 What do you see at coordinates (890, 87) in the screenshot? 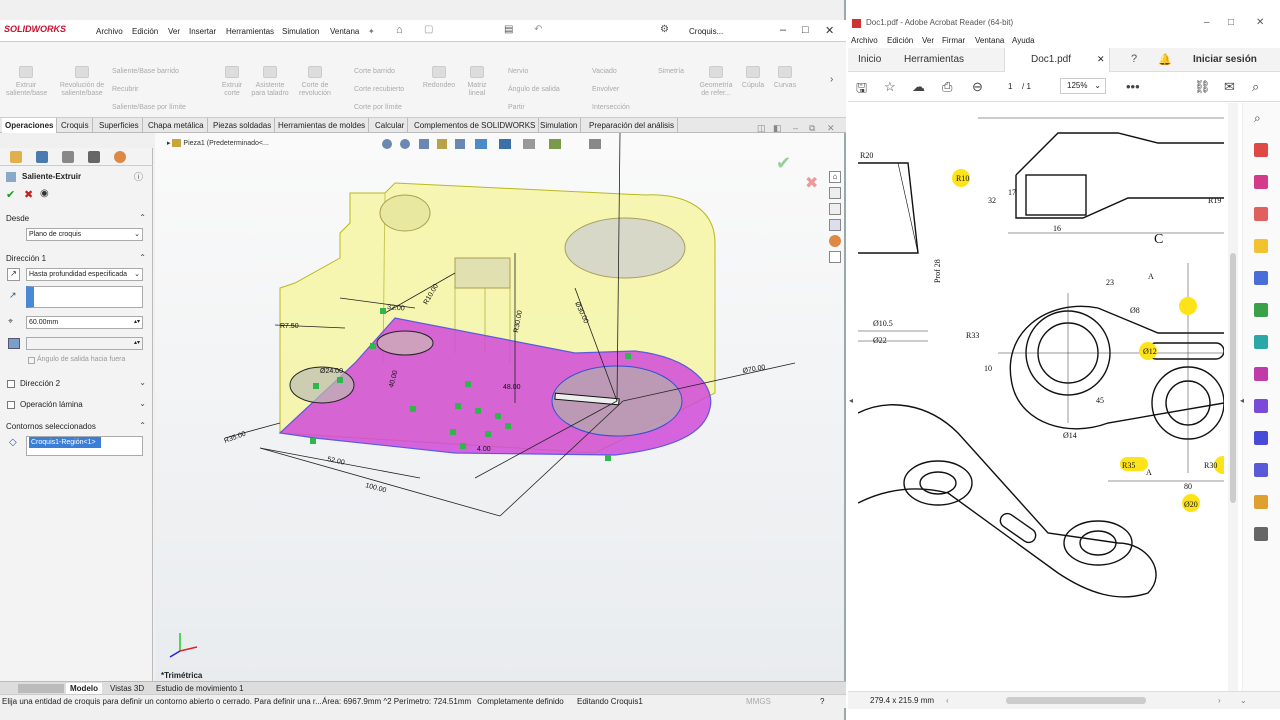
I see `bookmark-star-icon: ☆` at bounding box center [890, 87].